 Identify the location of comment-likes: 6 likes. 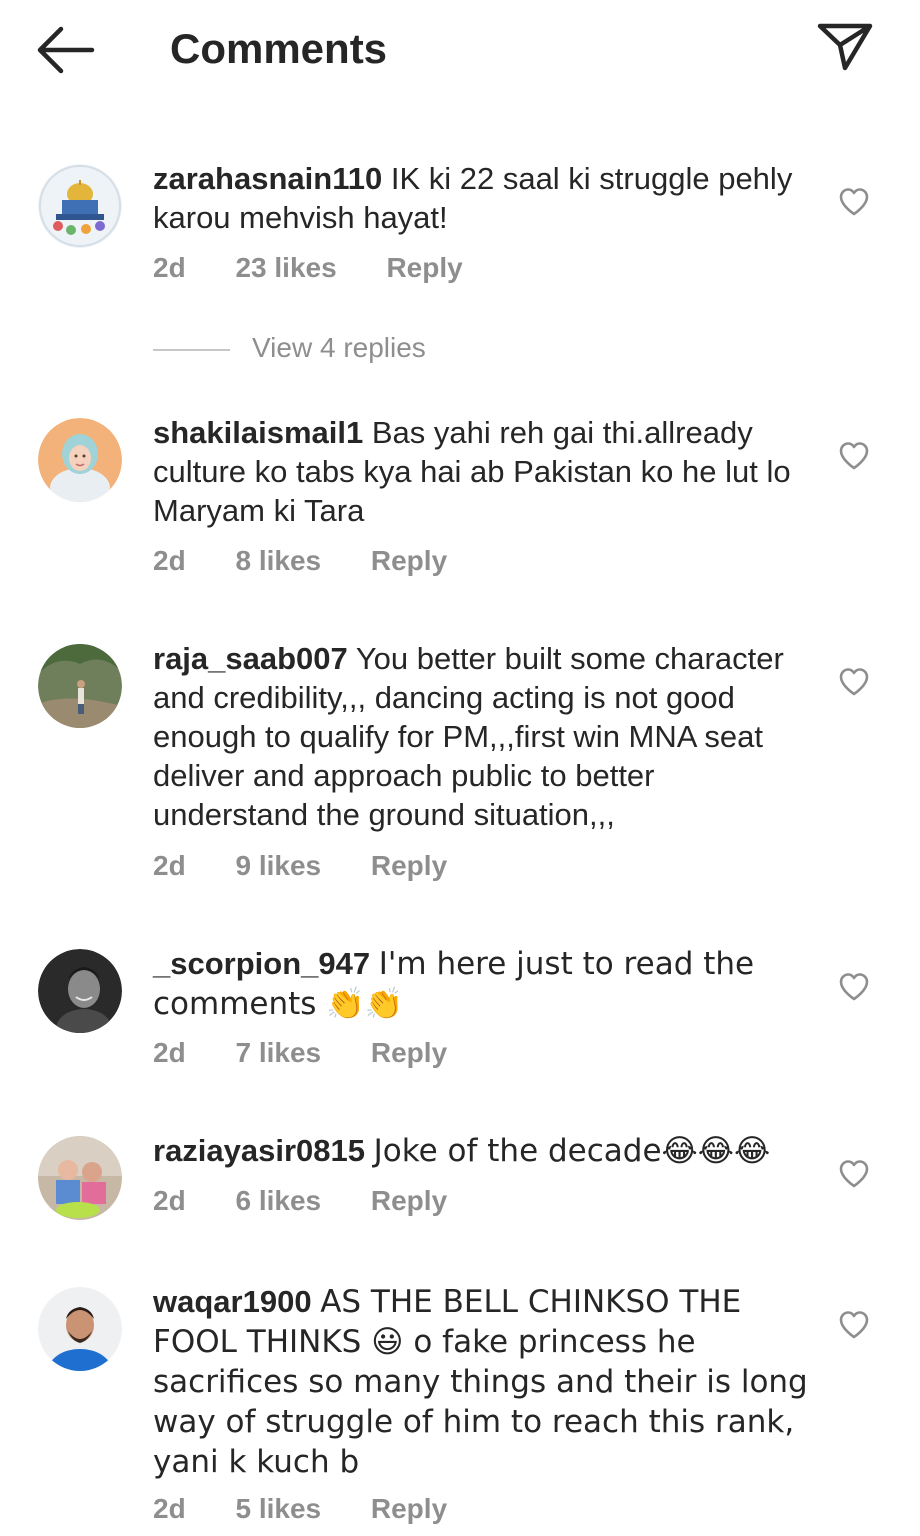
(278, 1201).